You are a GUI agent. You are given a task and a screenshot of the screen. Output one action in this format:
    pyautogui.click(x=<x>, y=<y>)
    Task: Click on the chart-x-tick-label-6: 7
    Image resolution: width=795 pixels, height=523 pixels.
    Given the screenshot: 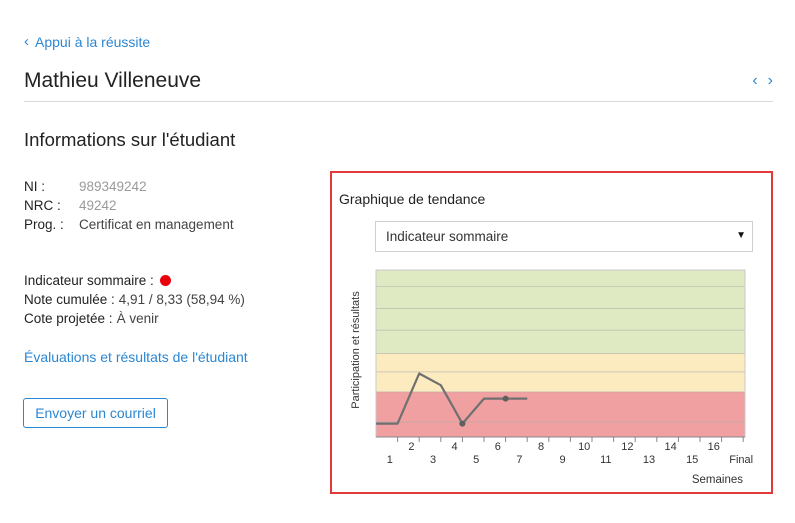 What is the action you would take?
    pyautogui.click(x=519, y=460)
    